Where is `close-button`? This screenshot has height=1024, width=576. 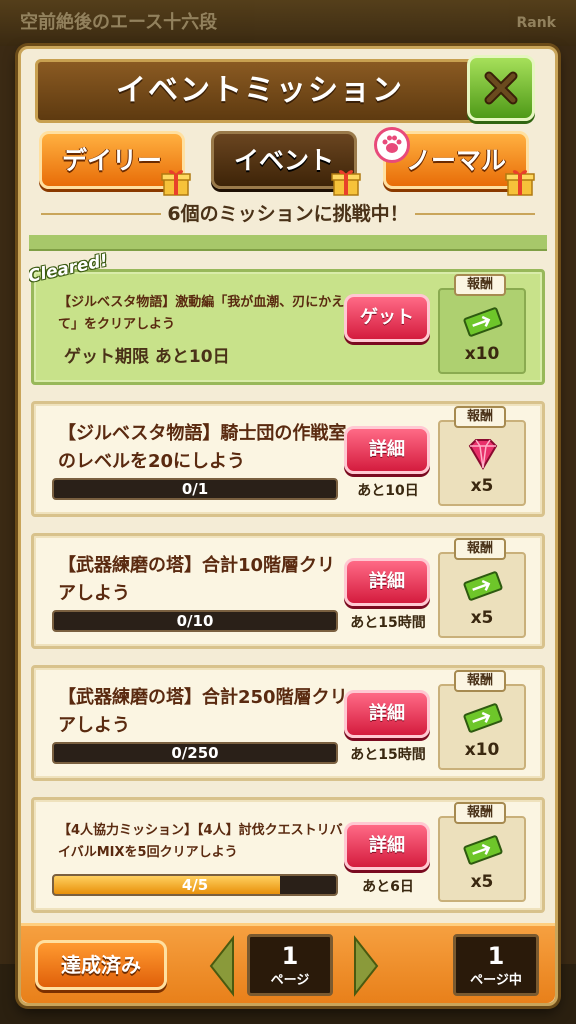
close-button is located at coordinates (501, 88).